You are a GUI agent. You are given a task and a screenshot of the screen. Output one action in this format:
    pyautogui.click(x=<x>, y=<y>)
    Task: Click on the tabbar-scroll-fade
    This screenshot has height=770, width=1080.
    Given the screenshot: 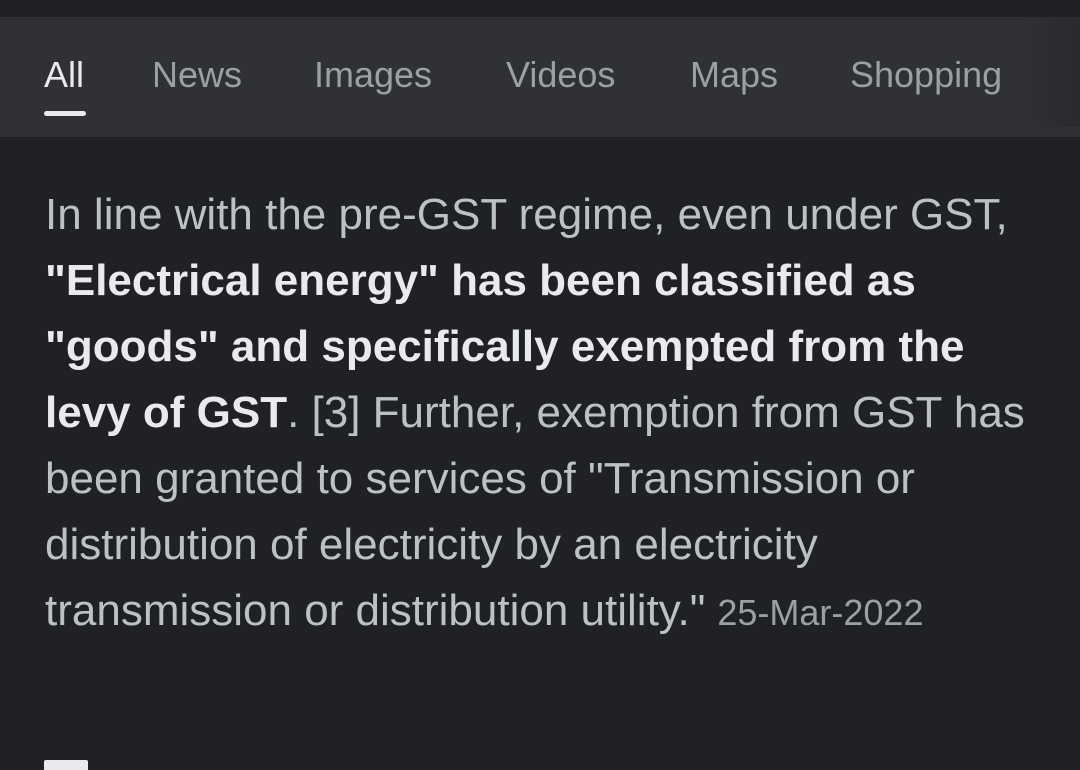 What is the action you would take?
    pyautogui.click(x=1050, y=72)
    